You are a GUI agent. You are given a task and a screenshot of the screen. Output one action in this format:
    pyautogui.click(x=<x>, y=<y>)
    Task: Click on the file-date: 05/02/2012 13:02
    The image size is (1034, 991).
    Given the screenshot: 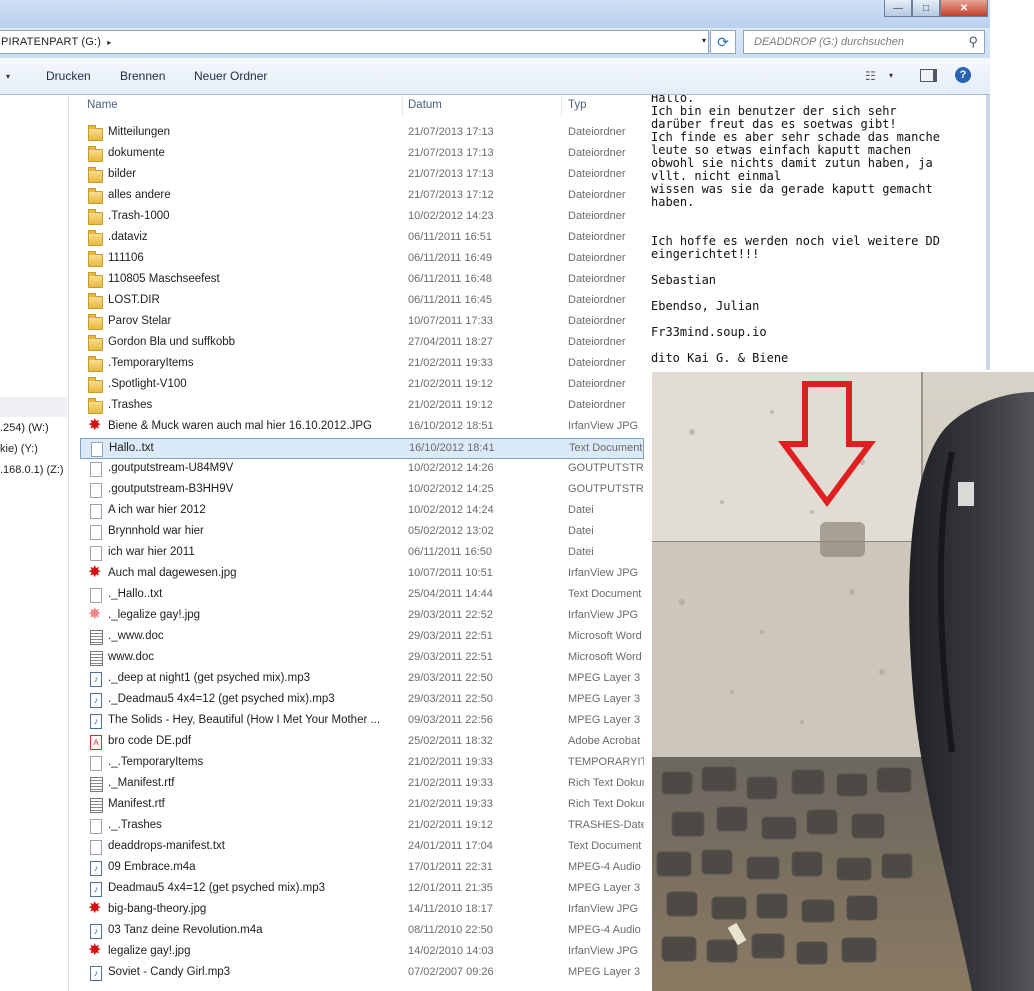 What is the action you would take?
    pyautogui.click(x=451, y=531)
    